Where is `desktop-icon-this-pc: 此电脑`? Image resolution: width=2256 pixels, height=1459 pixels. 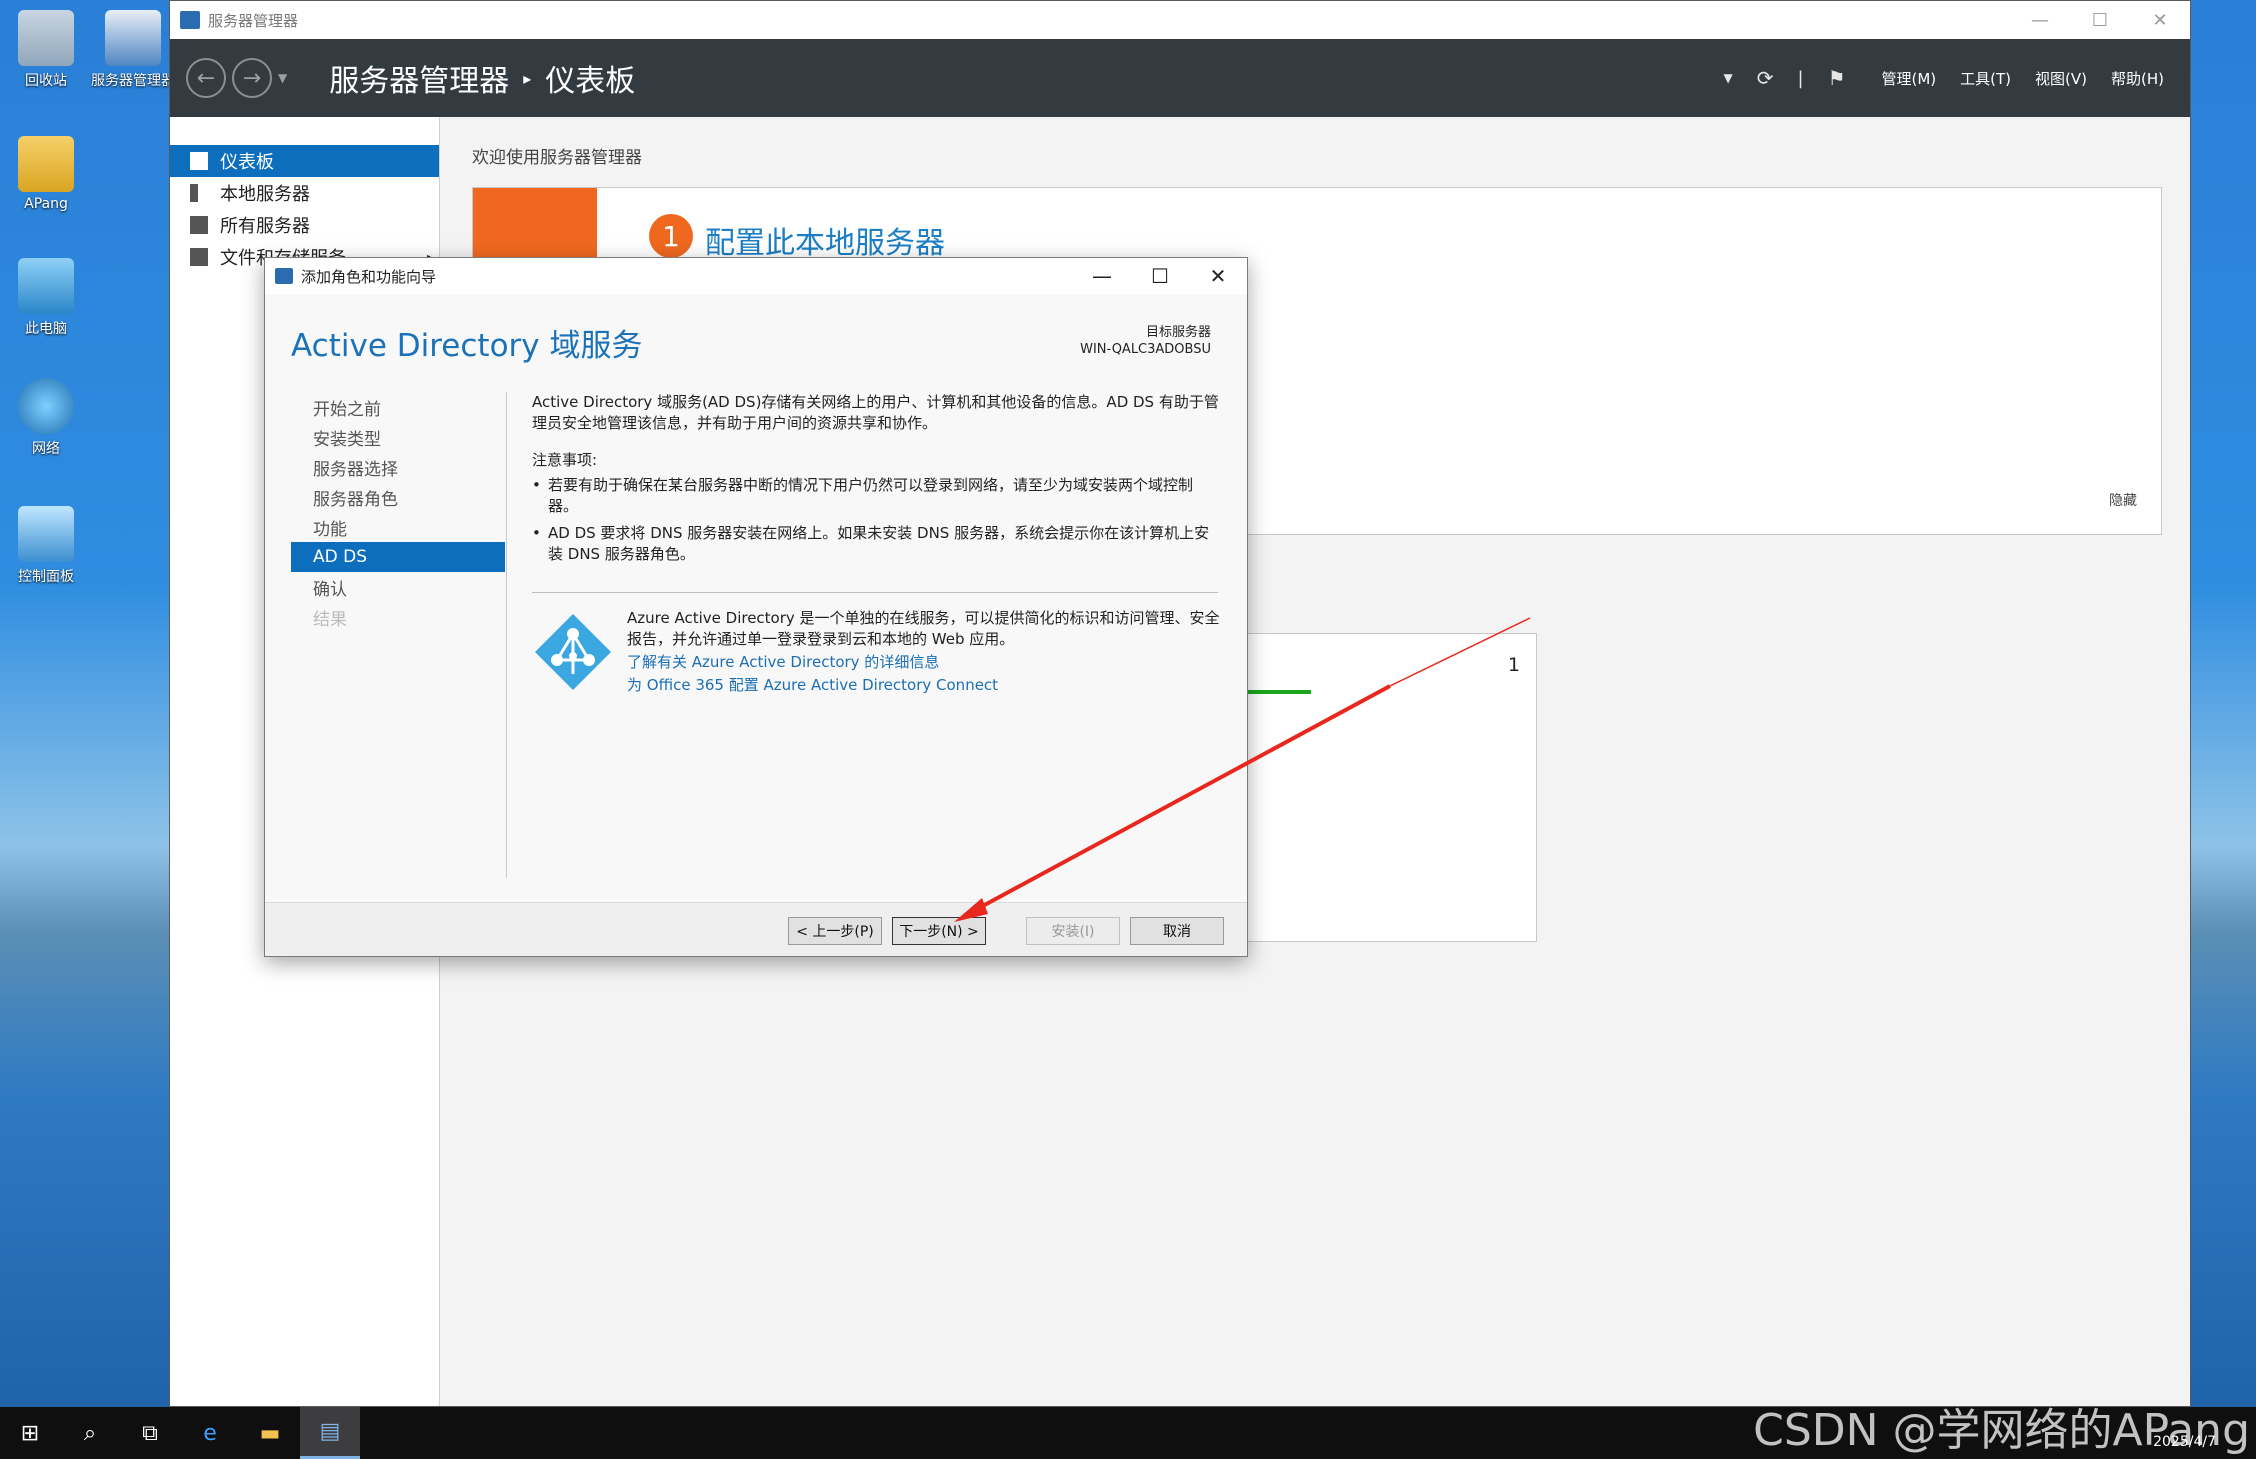
desktop-icon-this-pc: 此电脑 is located at coordinates (48, 298).